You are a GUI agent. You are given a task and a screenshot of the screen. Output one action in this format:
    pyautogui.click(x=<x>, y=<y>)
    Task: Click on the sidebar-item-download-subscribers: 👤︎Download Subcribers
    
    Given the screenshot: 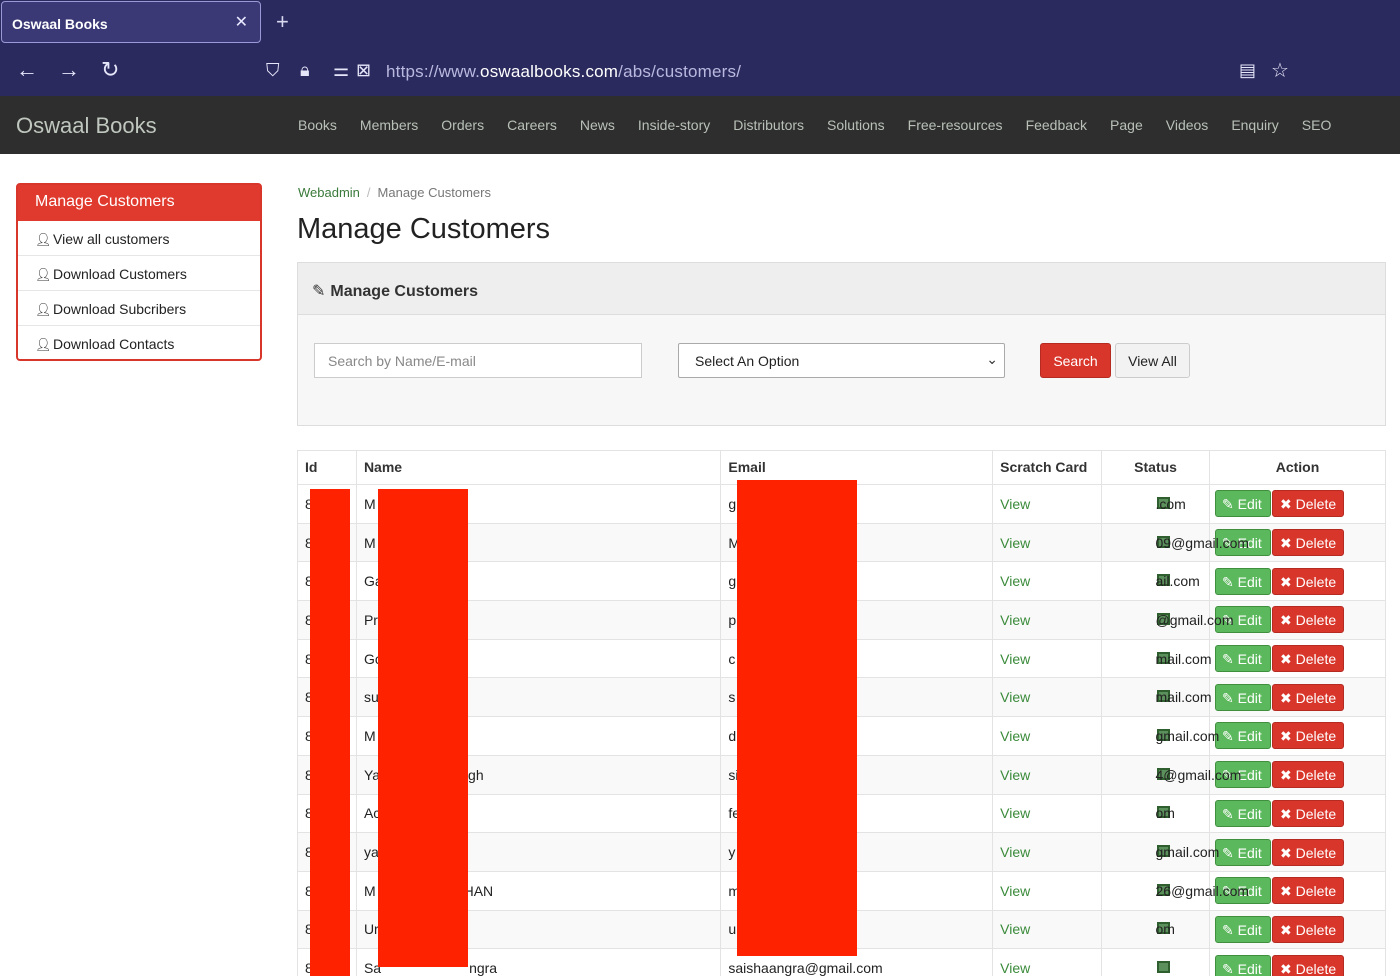 What is the action you would take?
    pyautogui.click(x=139, y=308)
    